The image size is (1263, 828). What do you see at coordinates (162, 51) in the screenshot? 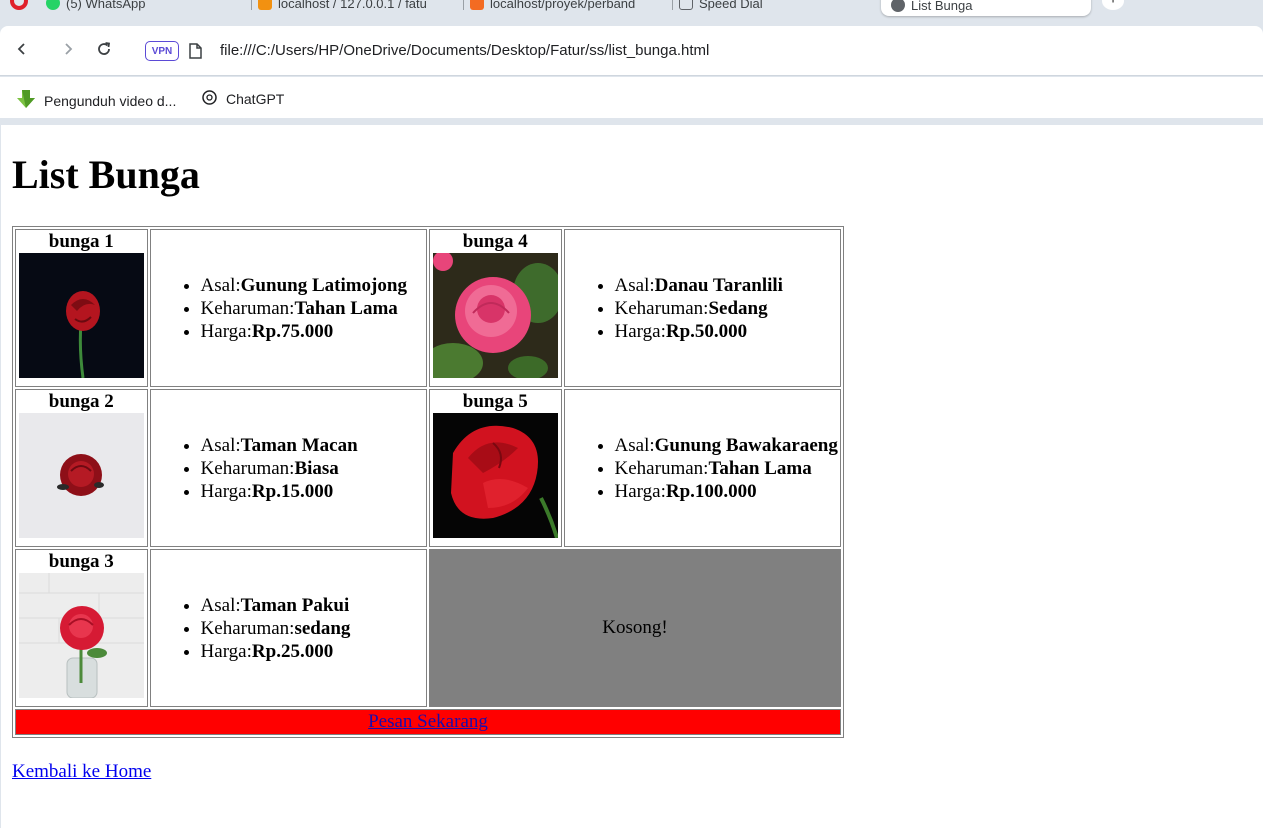
I see `vpn-badge: VPN` at bounding box center [162, 51].